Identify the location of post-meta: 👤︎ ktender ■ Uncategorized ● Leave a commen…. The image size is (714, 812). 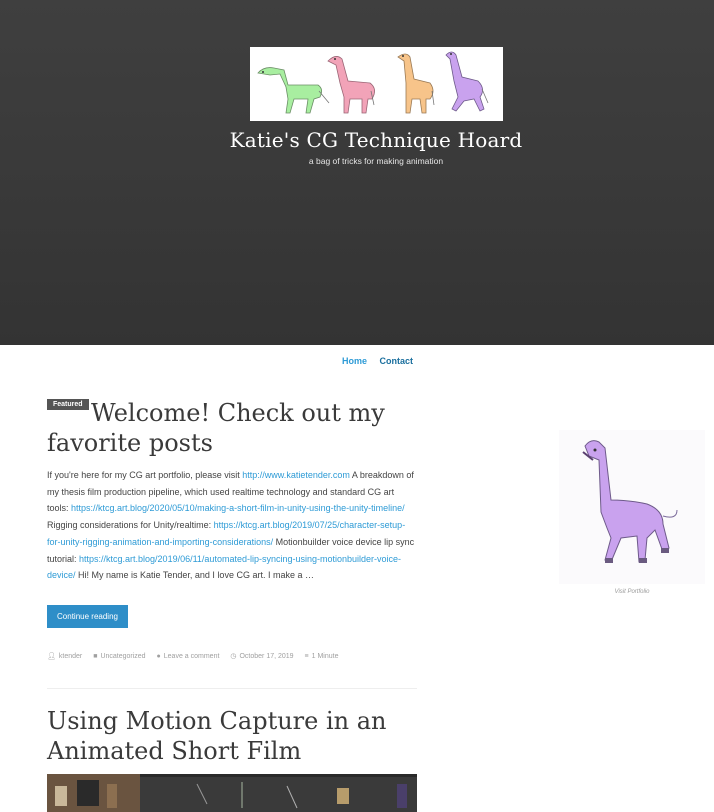
(232, 656).